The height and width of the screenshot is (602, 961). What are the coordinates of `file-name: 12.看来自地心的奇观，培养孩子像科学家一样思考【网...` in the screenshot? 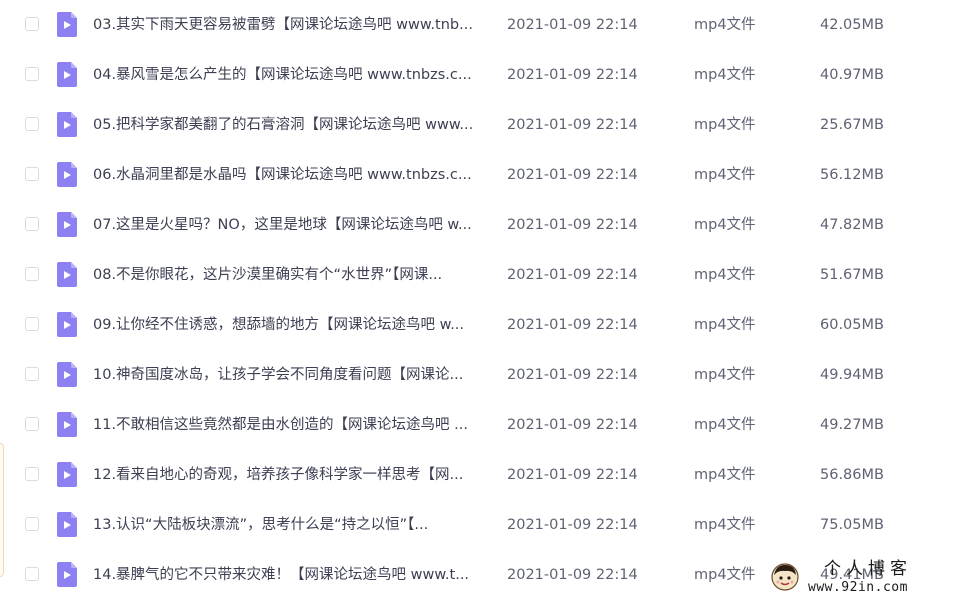 It's located at (291, 475).